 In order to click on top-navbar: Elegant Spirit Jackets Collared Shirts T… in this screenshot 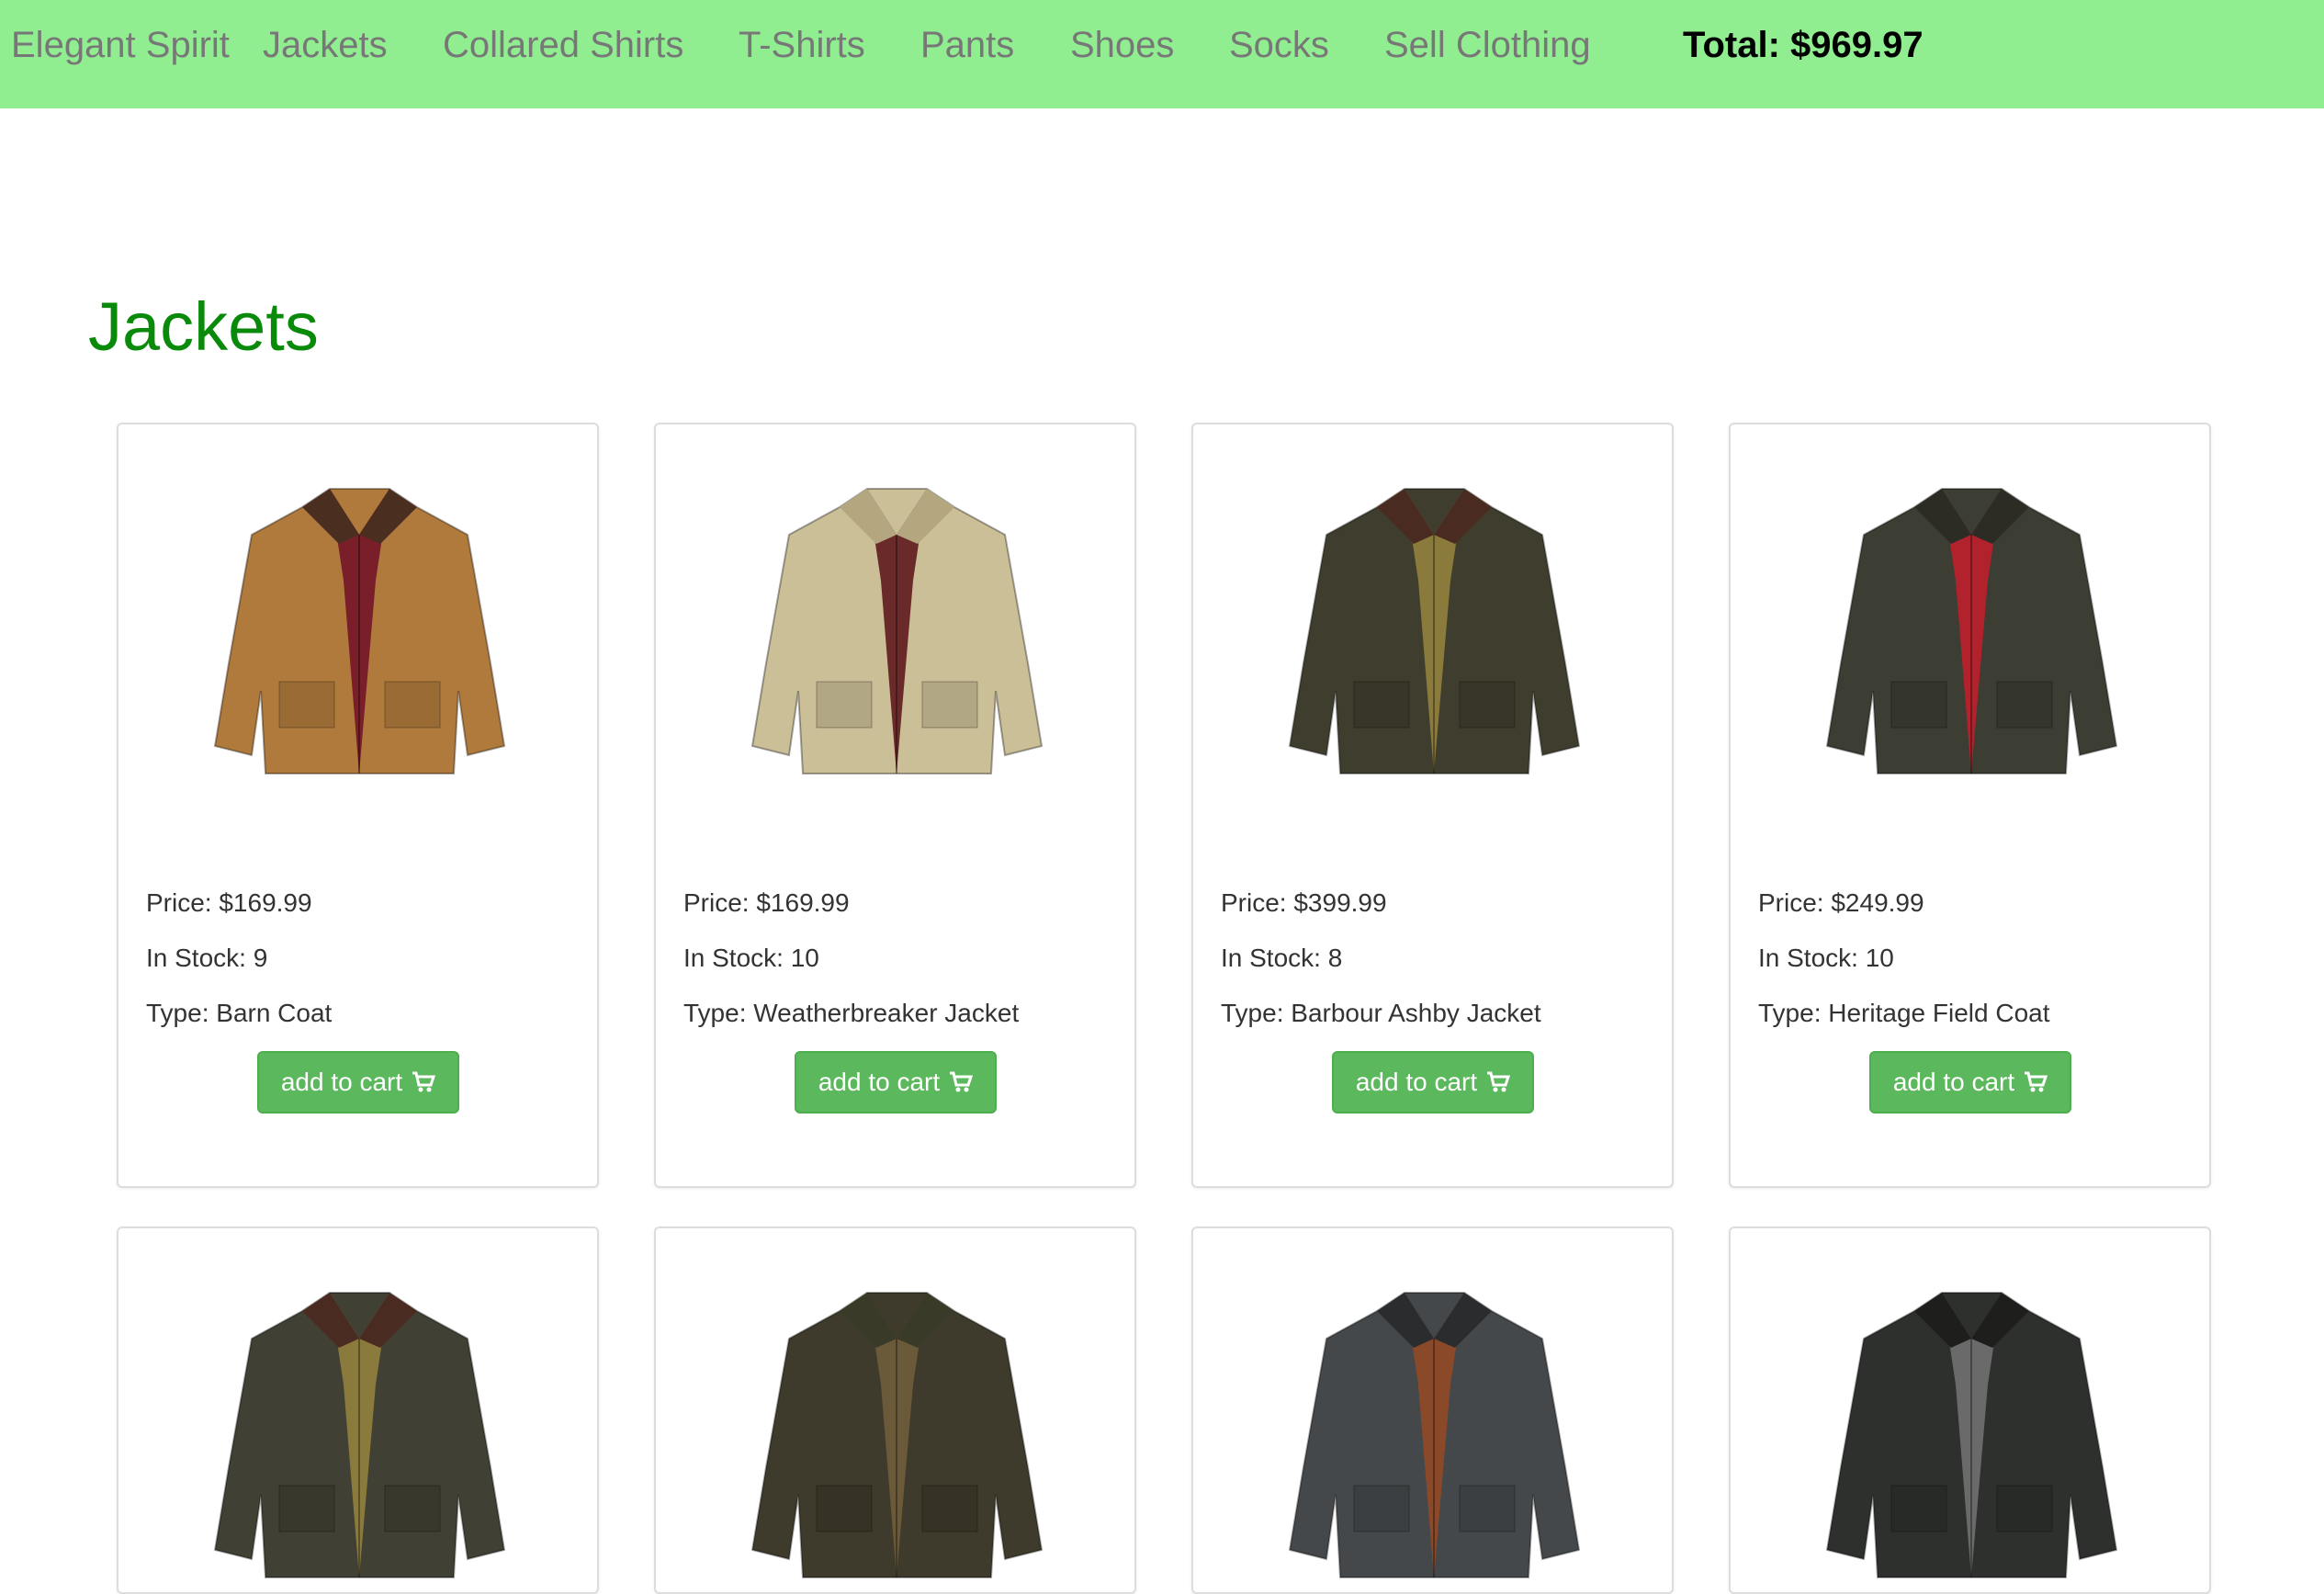, I will do `click(1162, 54)`.